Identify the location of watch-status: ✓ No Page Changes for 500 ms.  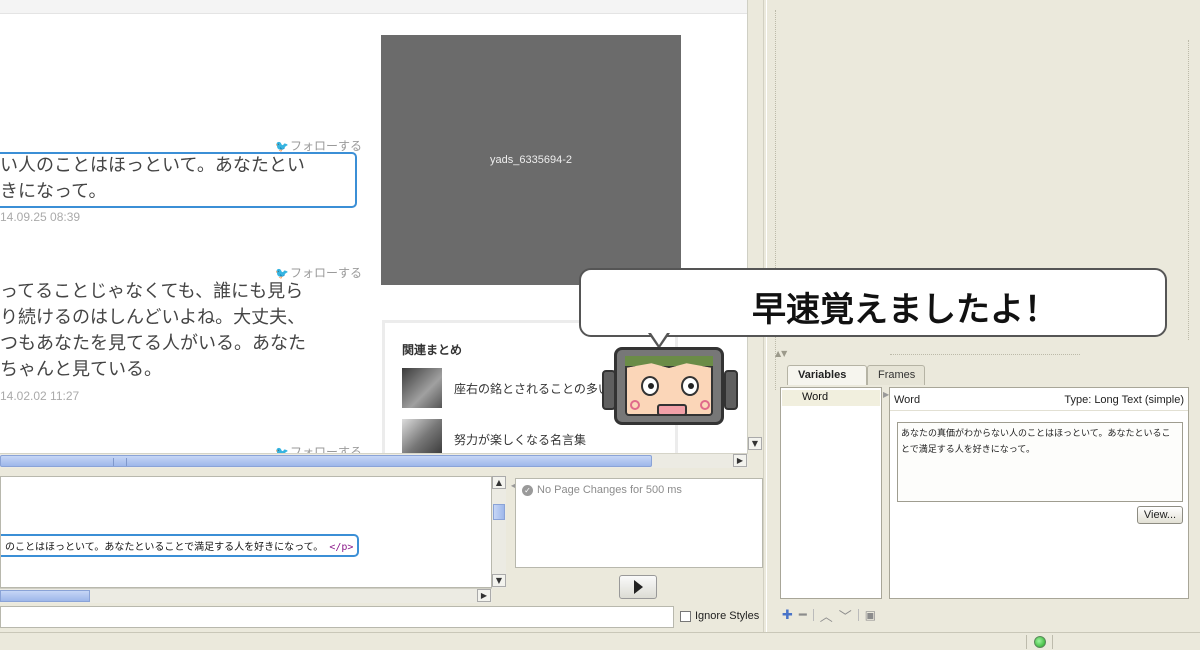
(602, 490).